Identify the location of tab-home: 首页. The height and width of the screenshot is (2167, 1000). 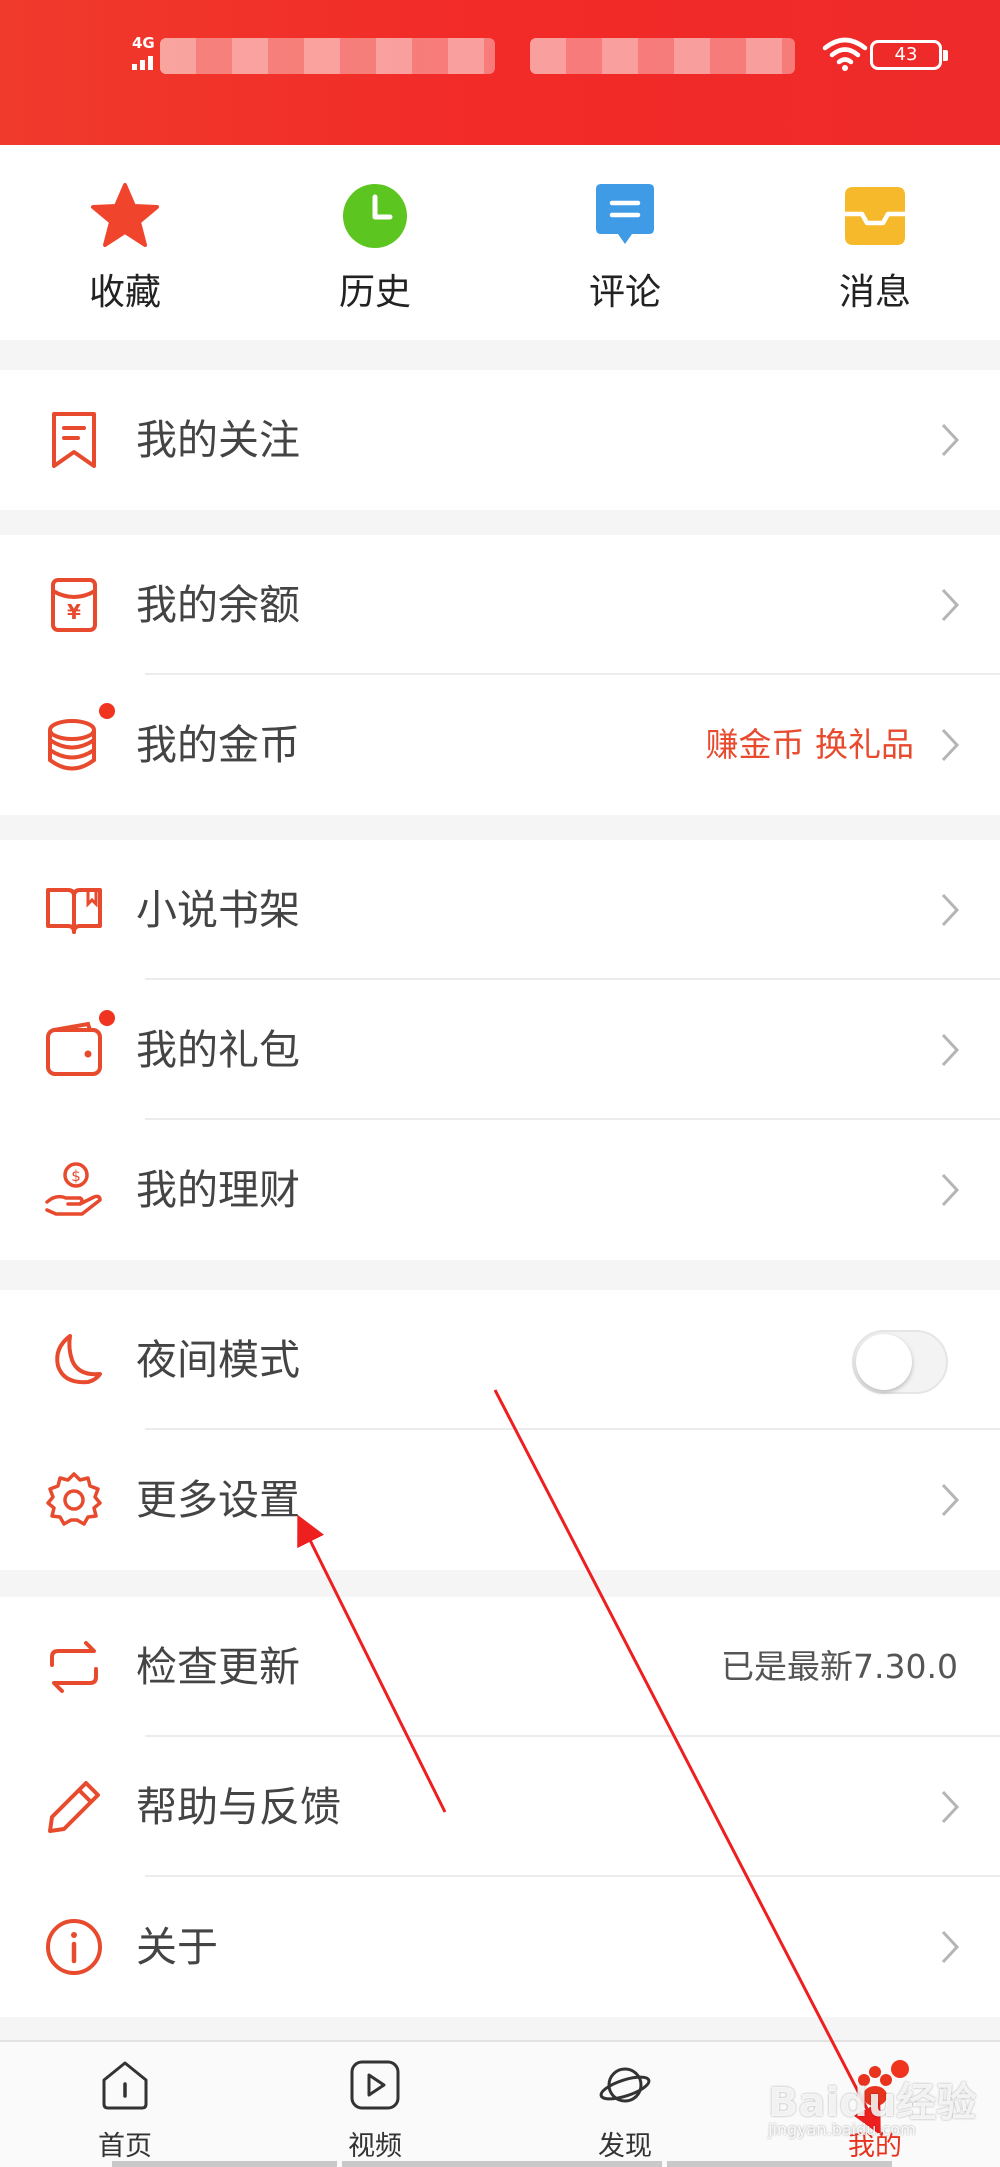
(125, 2104).